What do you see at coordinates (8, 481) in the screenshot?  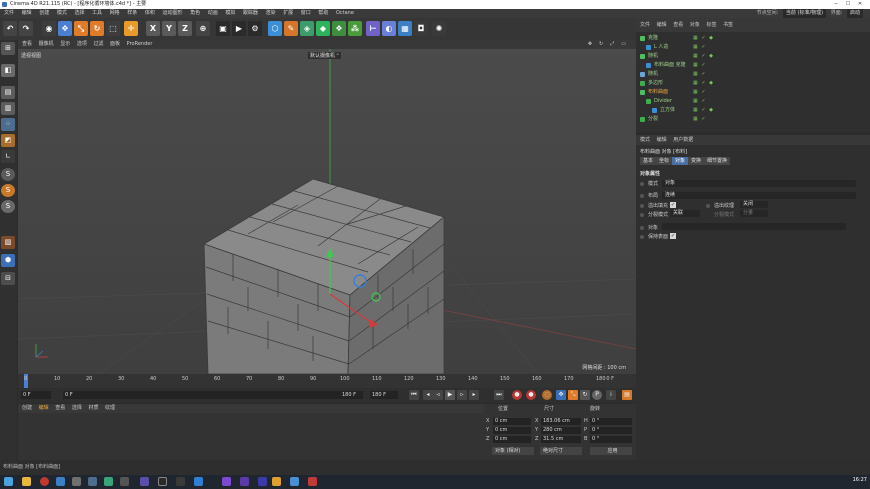 I see `start-icon` at bounding box center [8, 481].